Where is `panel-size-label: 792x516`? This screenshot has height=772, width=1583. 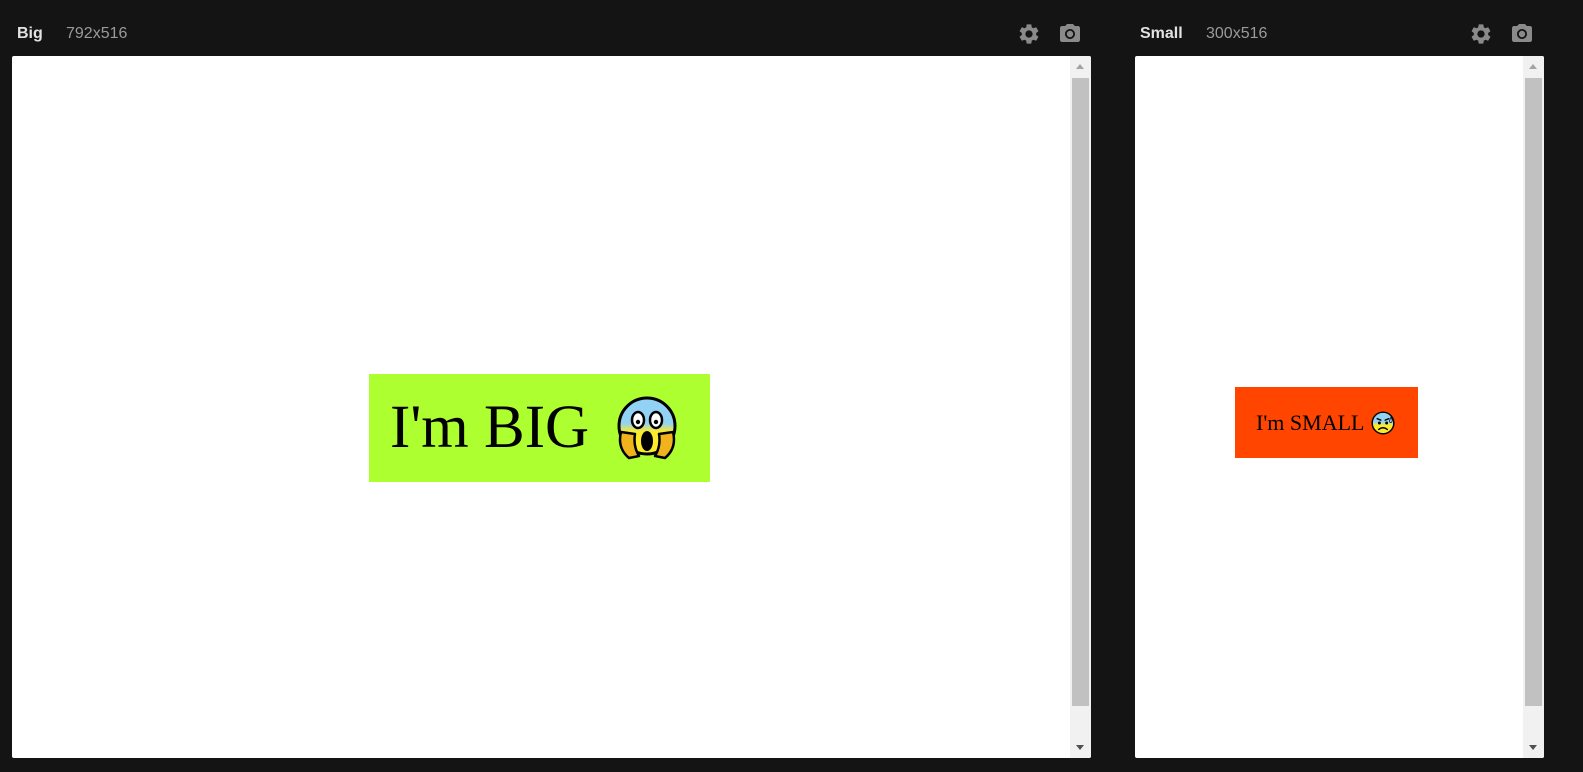 panel-size-label: 792x516 is located at coordinates (97, 33).